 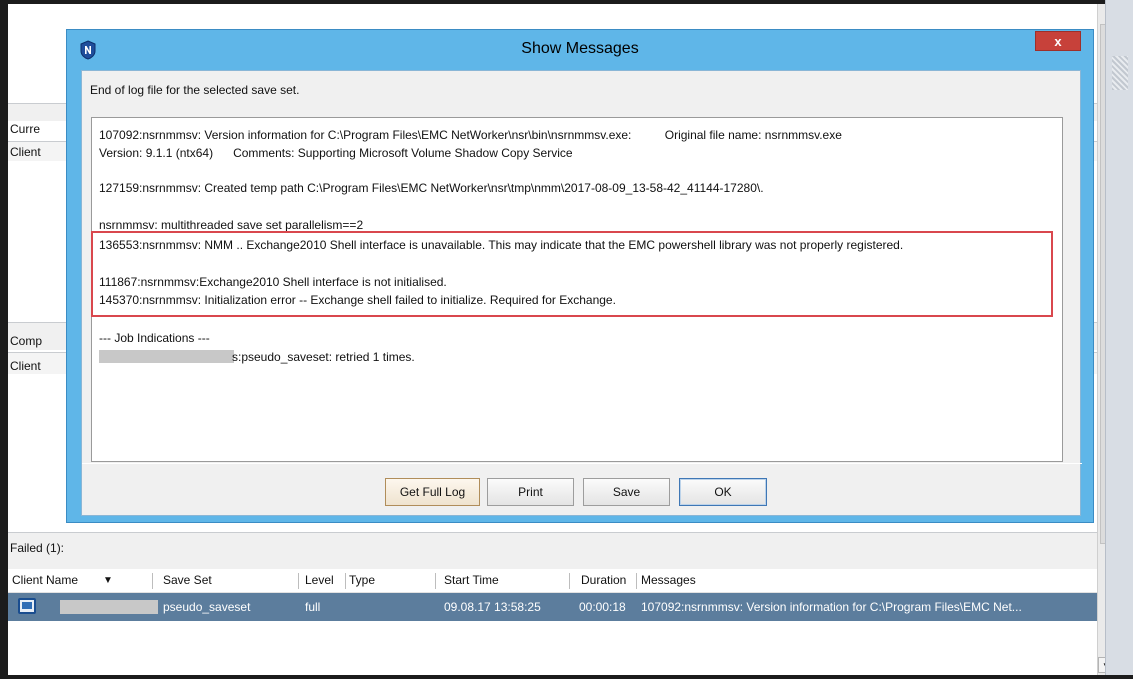 I want to click on sort-down-icon: ▼, so click(x=108, y=580).